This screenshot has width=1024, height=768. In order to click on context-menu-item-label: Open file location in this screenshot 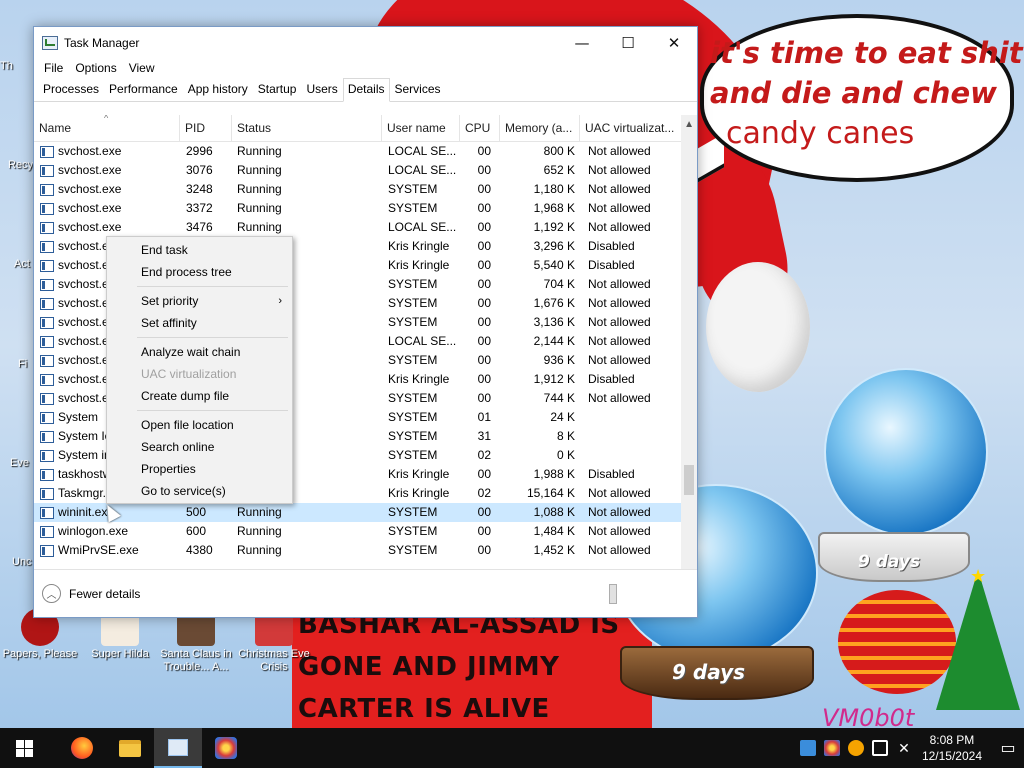, I will do `click(187, 425)`.